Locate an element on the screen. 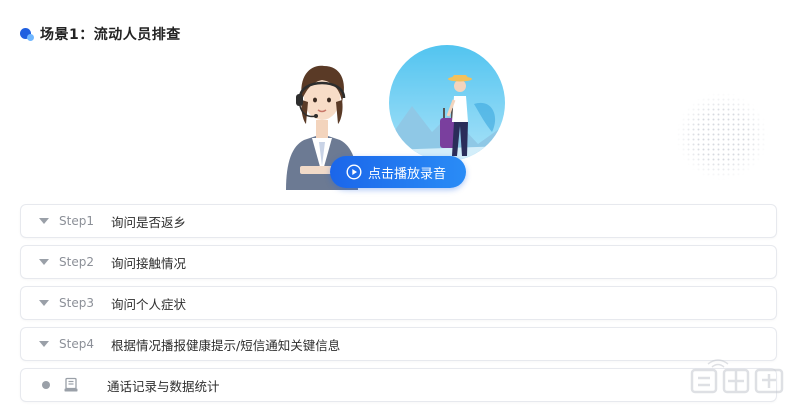  step-row-4: Step4 根据情况播报健康提示/短信通知关键信息 is located at coordinates (398, 344).